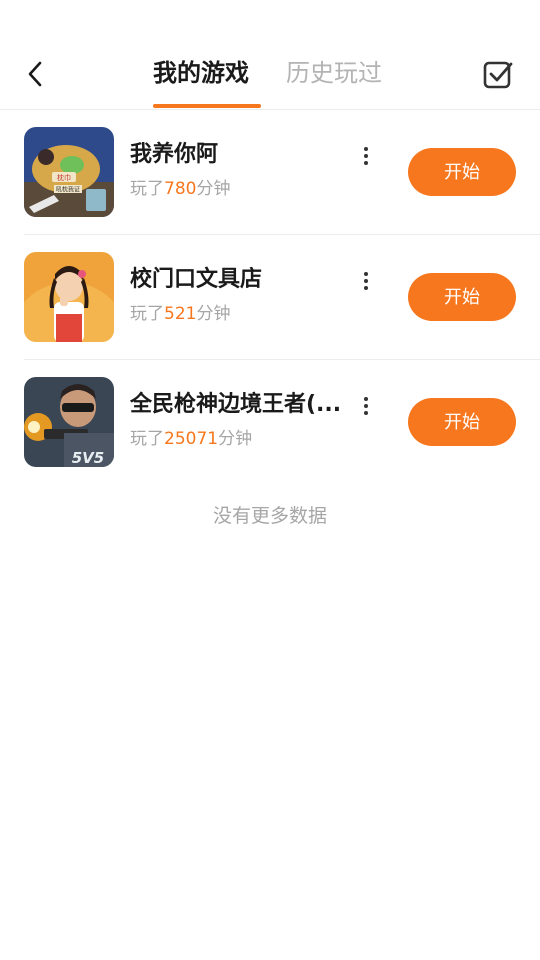  What do you see at coordinates (282, 422) in the screenshot?
I see `game-row-3: 5V5 全民枪神边境王者(... 玩了25071分钟 开始` at bounding box center [282, 422].